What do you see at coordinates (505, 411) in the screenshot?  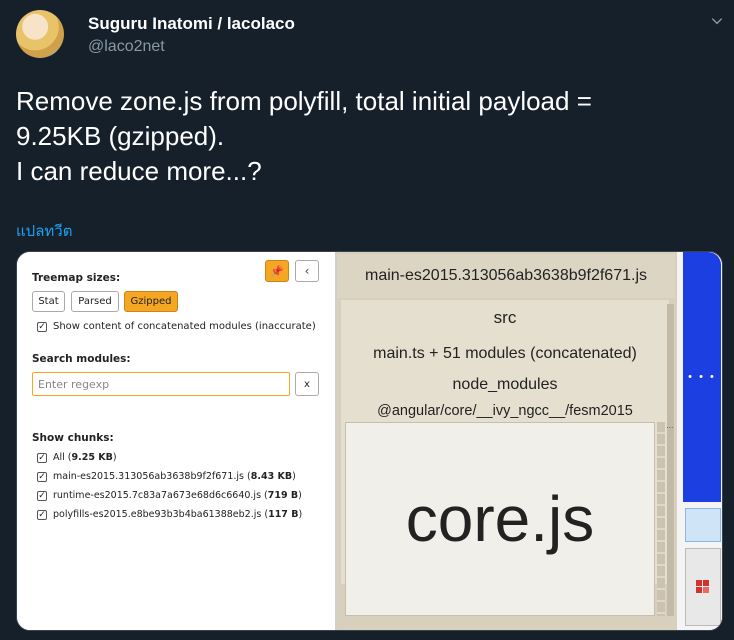 I see `angular-core-label: @angular/core/__ivy_ngcc__/fesm2015` at bounding box center [505, 411].